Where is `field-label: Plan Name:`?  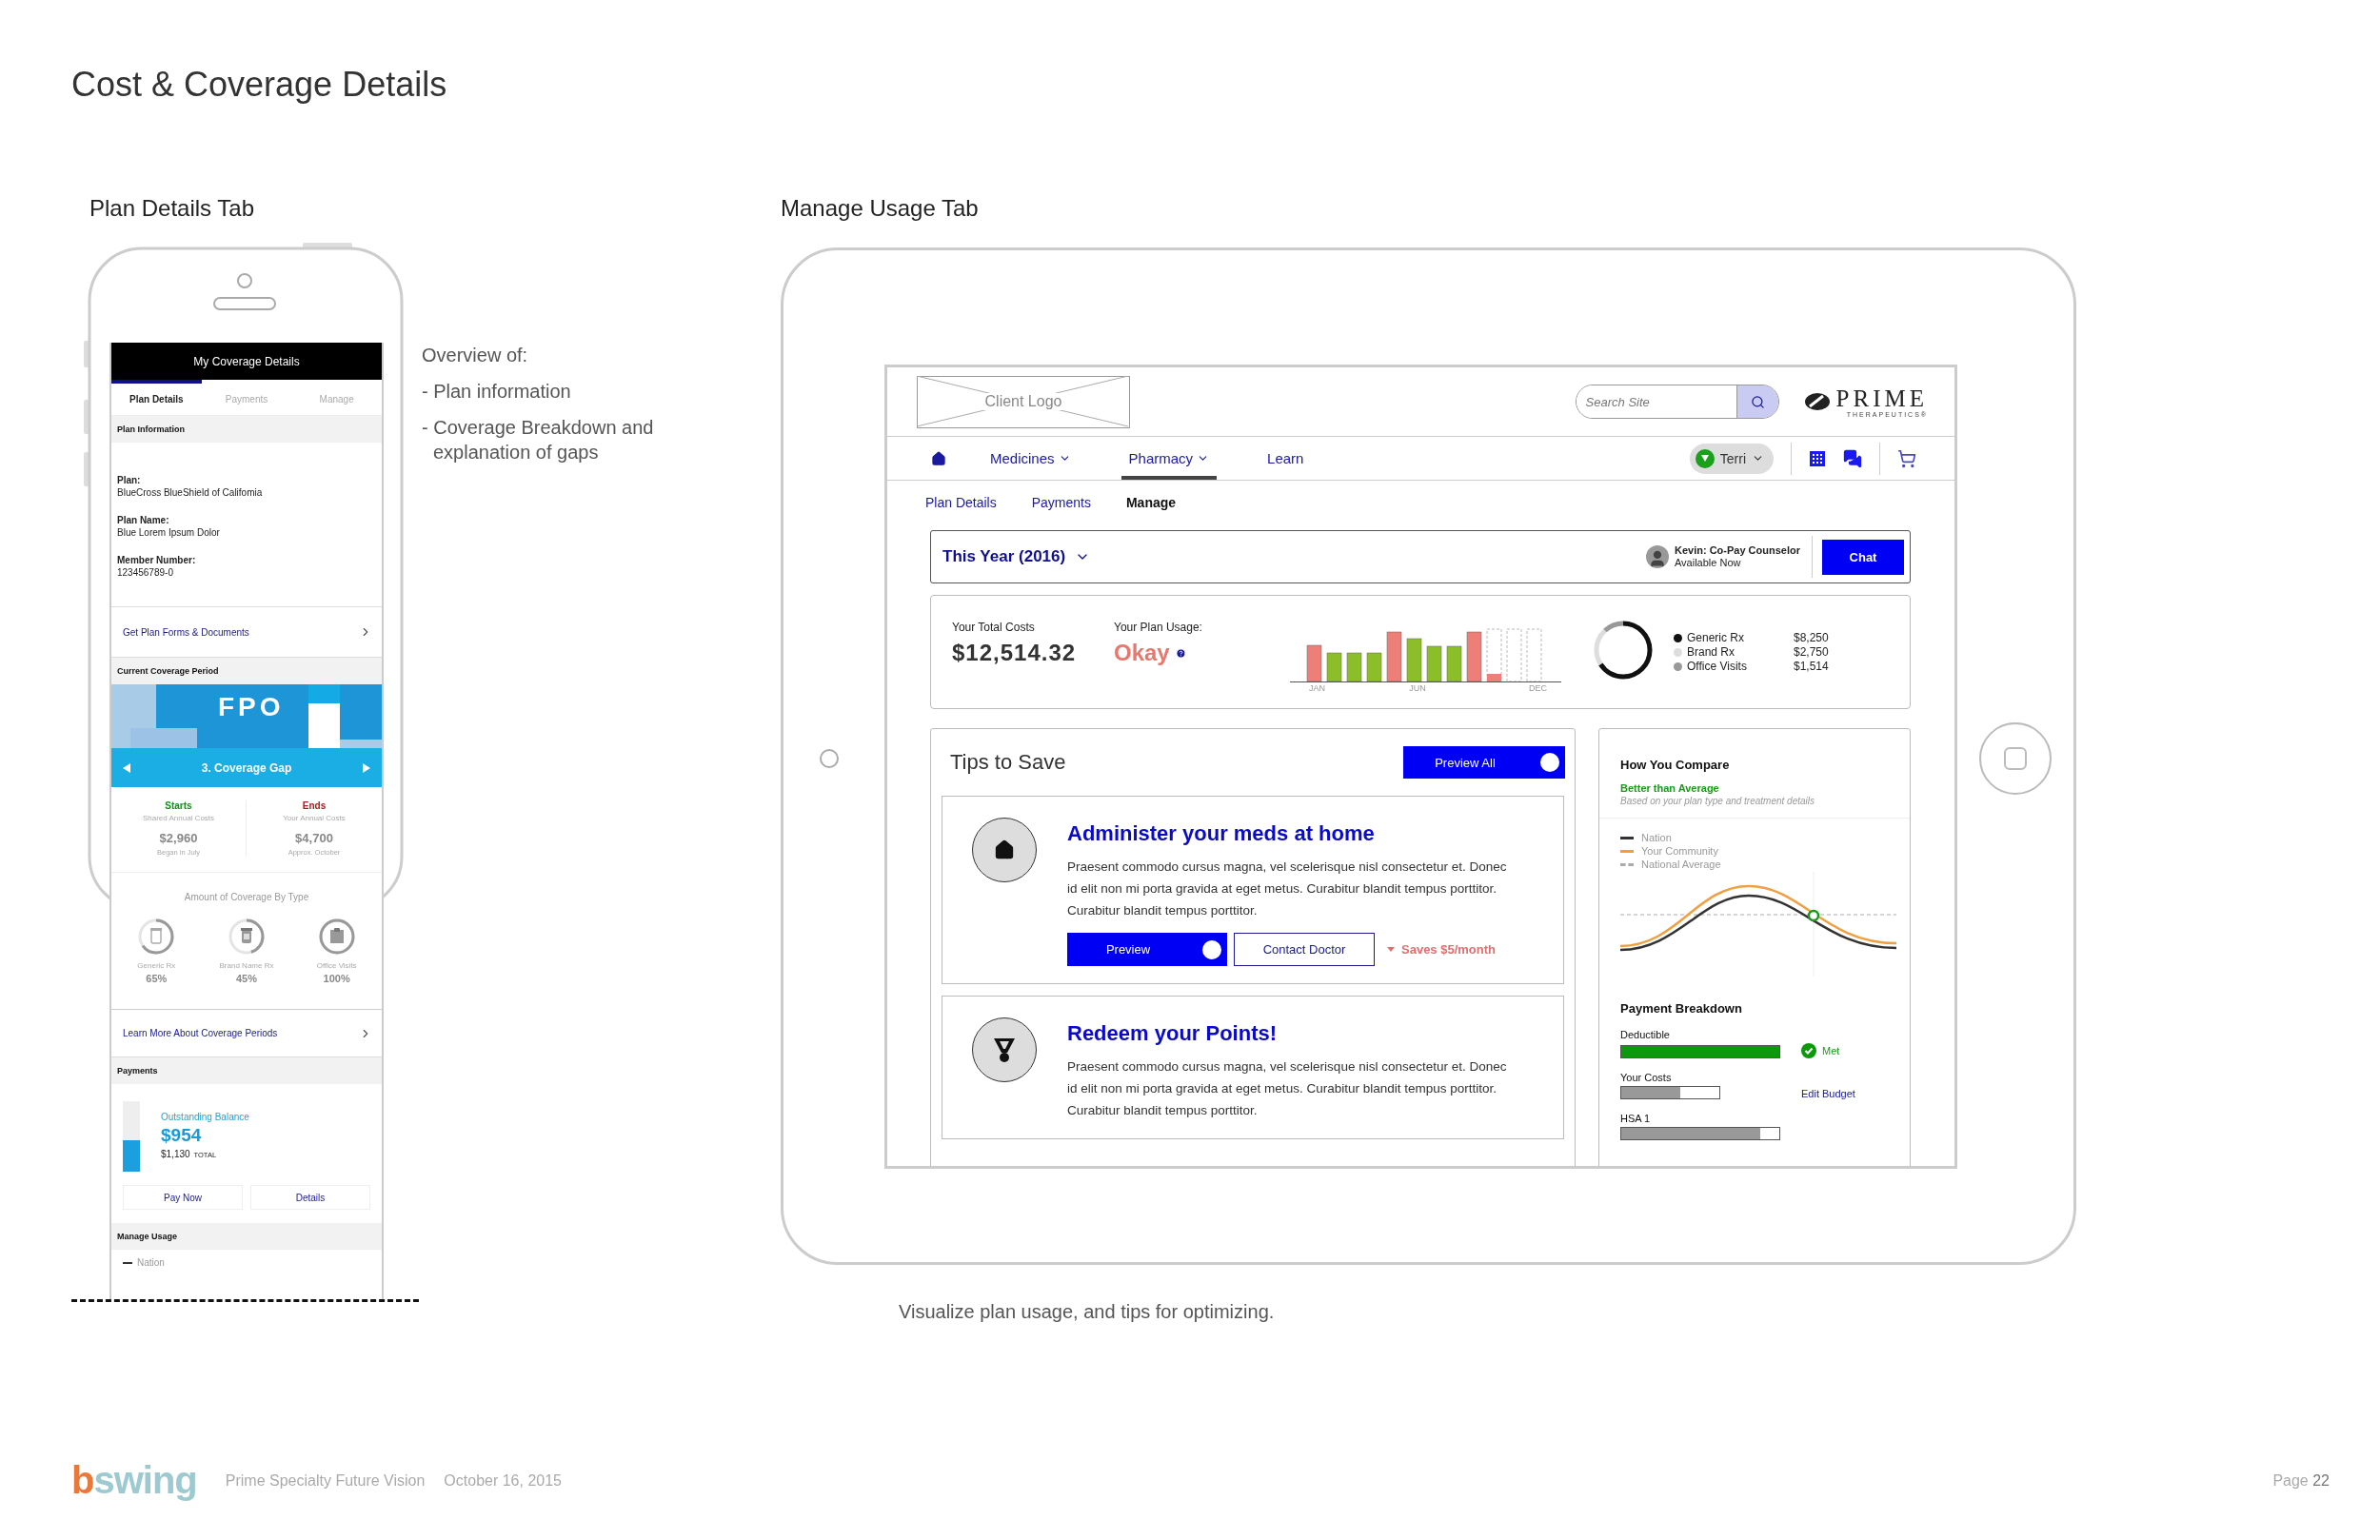
field-label: Plan Name: is located at coordinates (143, 520).